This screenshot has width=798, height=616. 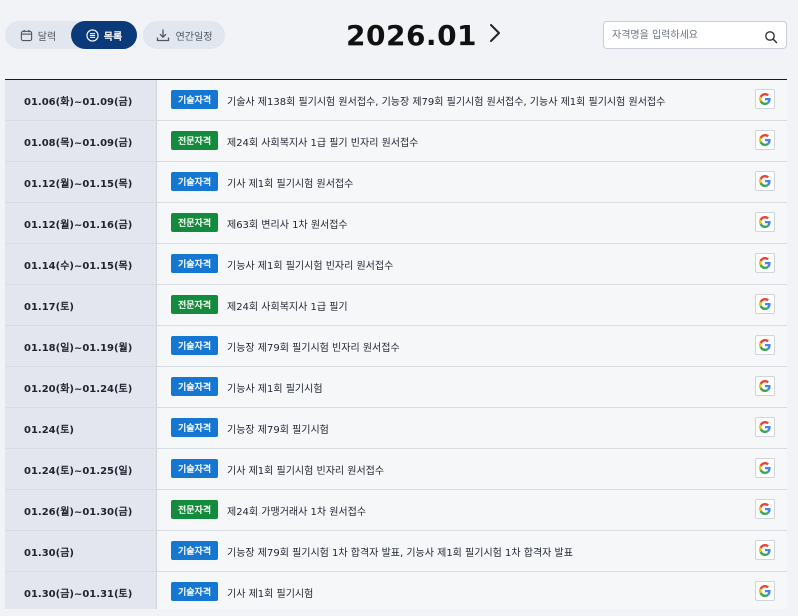 I want to click on table-row: 01.30(금)~01.31(토) 기술자격 기사 제1회 필기시험, so click(x=396, y=590).